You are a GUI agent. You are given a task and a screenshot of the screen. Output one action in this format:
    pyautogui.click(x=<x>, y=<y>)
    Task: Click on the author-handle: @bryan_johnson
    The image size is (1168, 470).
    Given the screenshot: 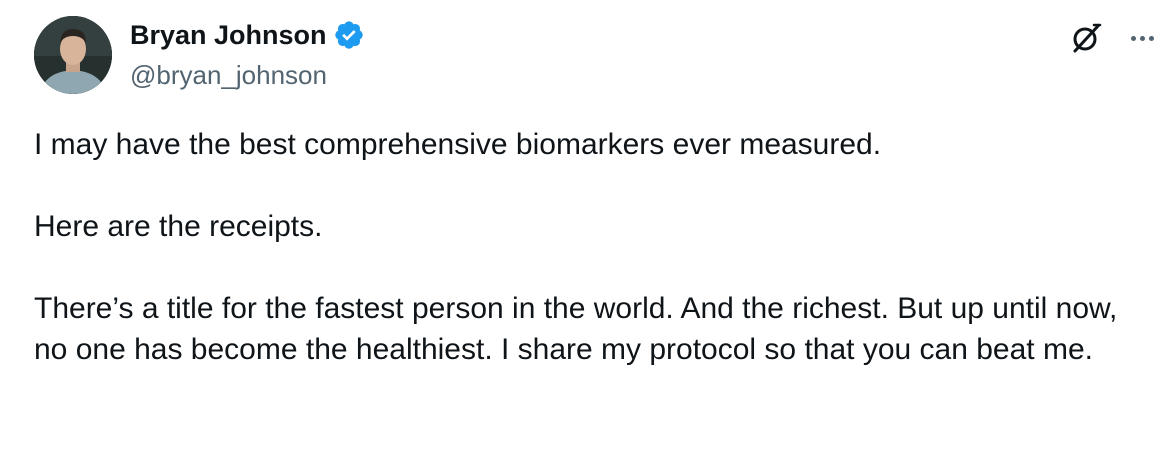 What is the action you would take?
    pyautogui.click(x=228, y=75)
    